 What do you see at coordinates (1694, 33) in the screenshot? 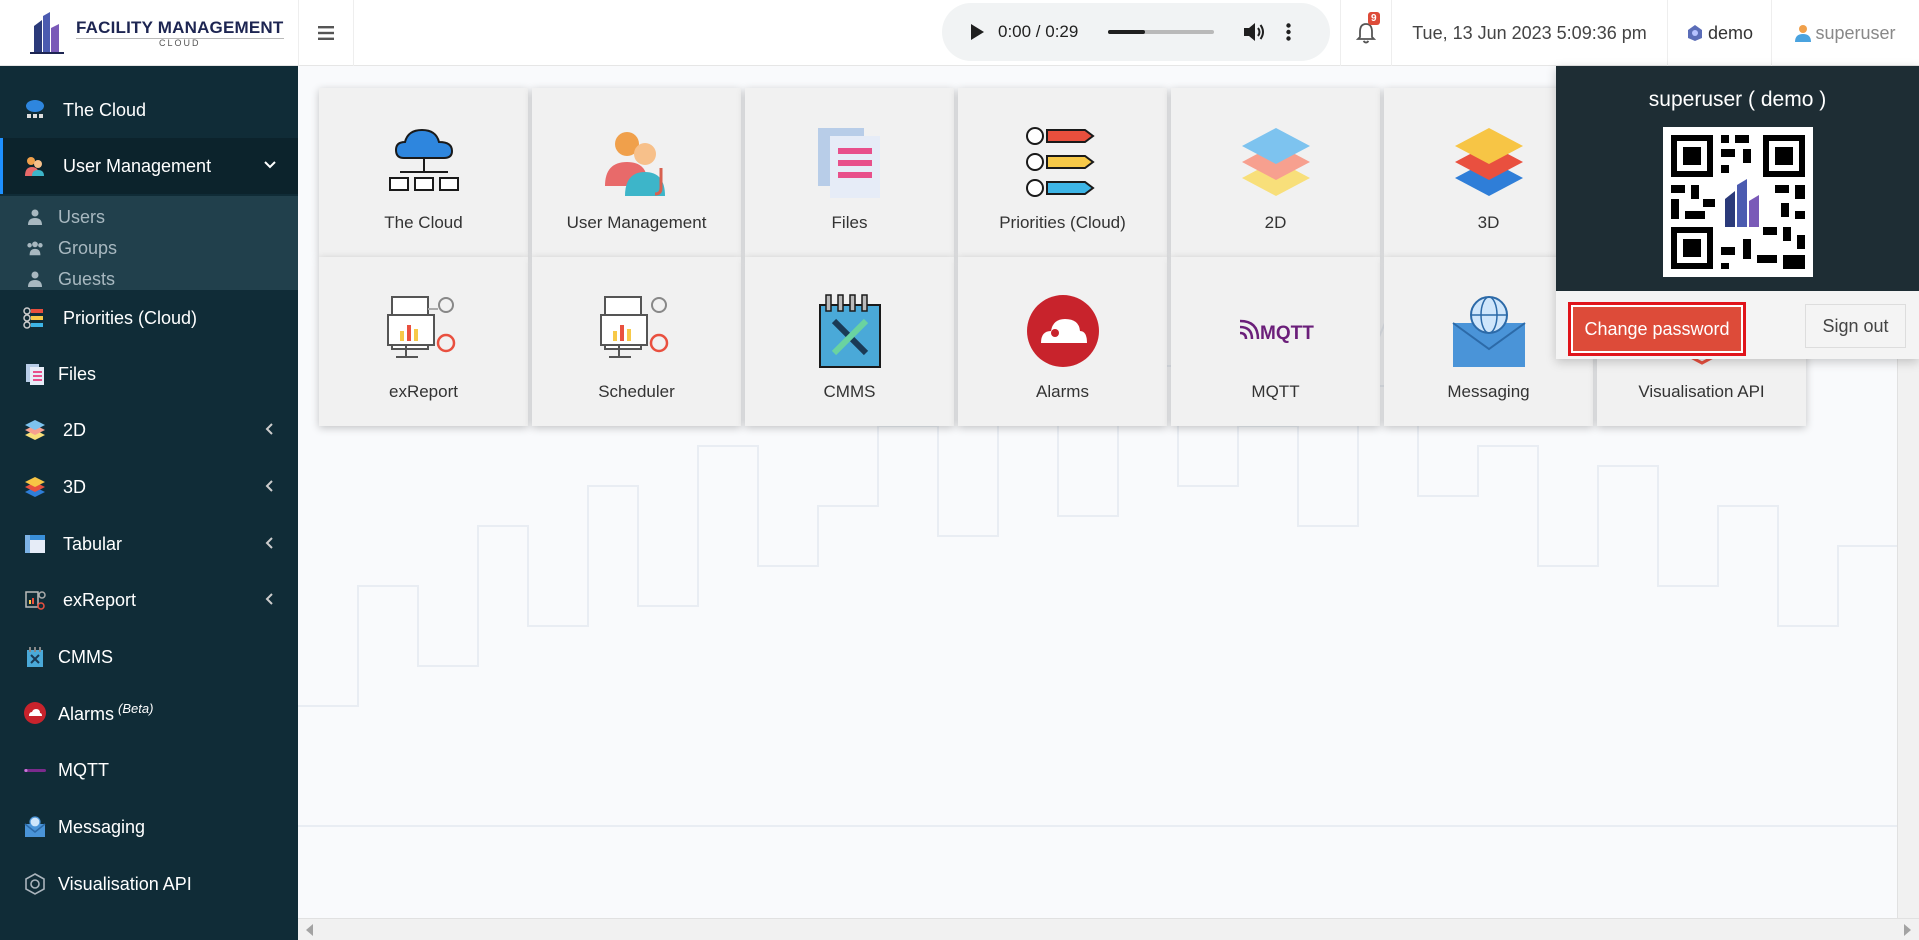
I see `tenant-icon` at bounding box center [1694, 33].